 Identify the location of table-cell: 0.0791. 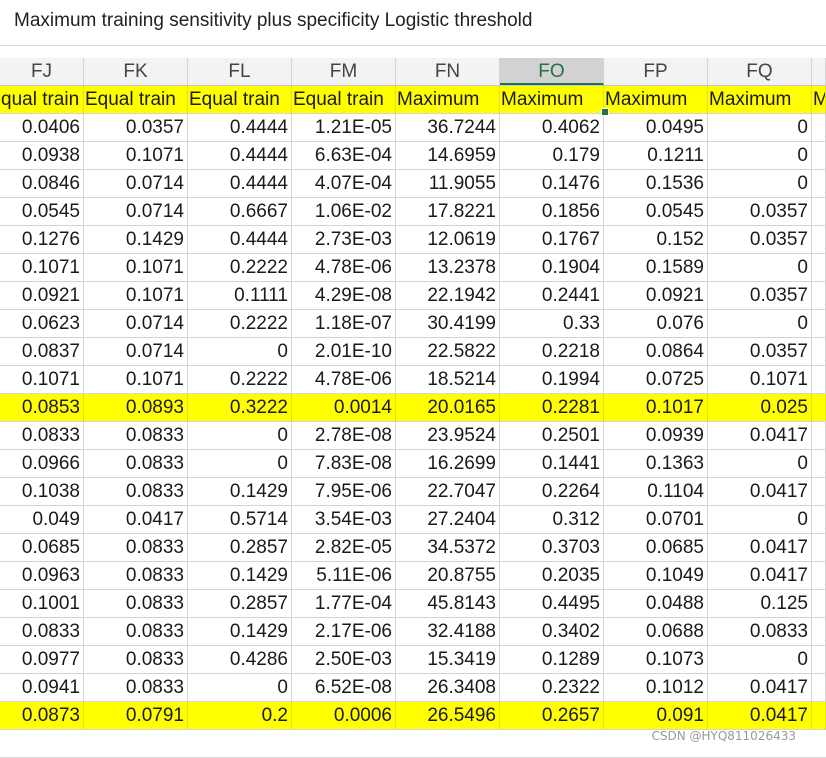
(136, 715).